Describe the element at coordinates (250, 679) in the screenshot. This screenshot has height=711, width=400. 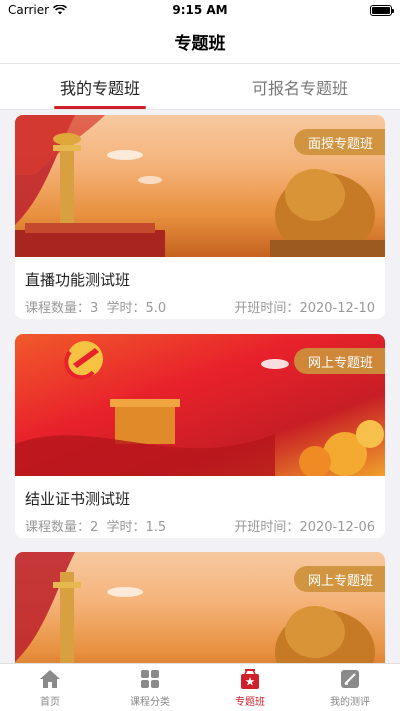
I see `special-class-icon` at that location.